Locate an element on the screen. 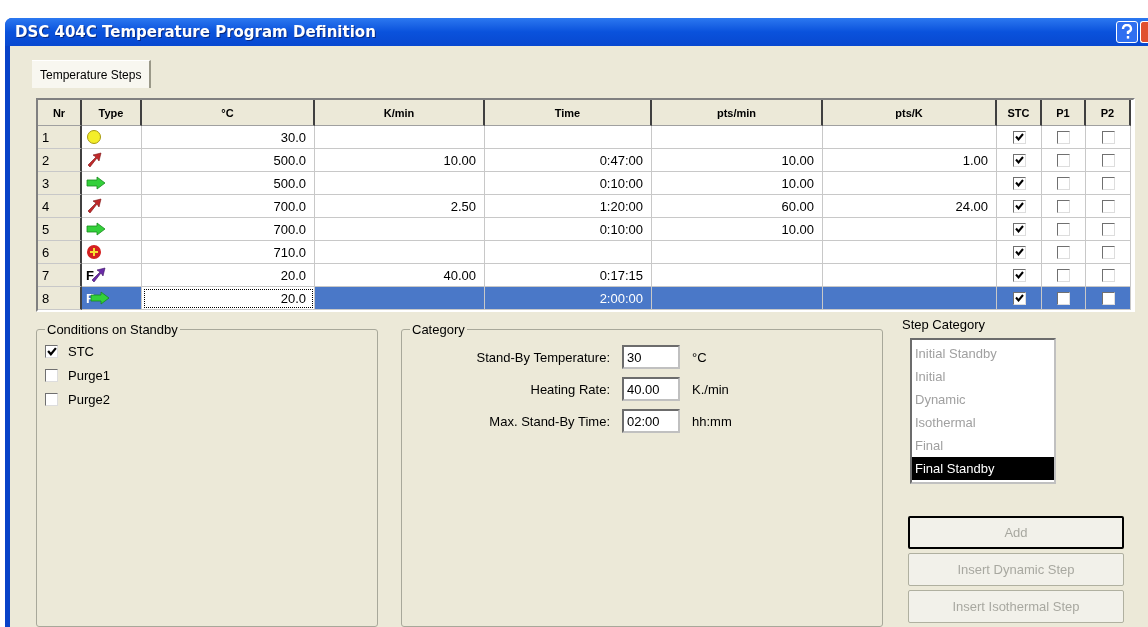 This screenshot has height=627, width=1148. table-cell: 710.0 is located at coordinates (228, 252).